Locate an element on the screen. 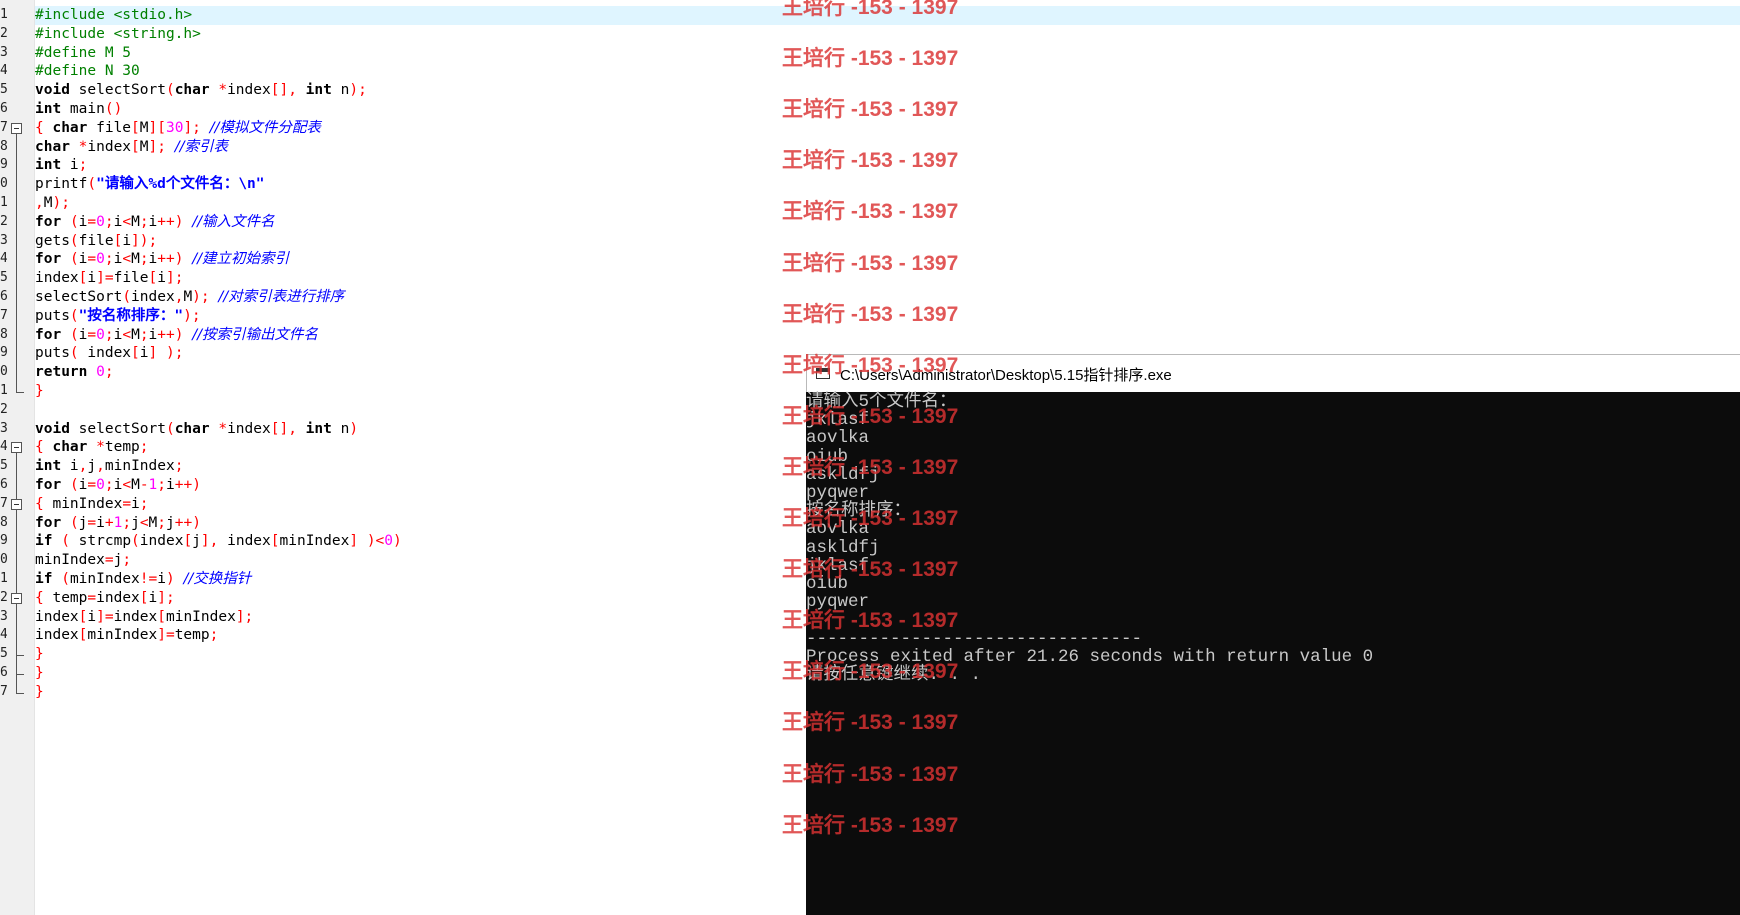 Image resolution: width=1740 pixels, height=915 pixels. line-number: 8 is located at coordinates (3, 522).